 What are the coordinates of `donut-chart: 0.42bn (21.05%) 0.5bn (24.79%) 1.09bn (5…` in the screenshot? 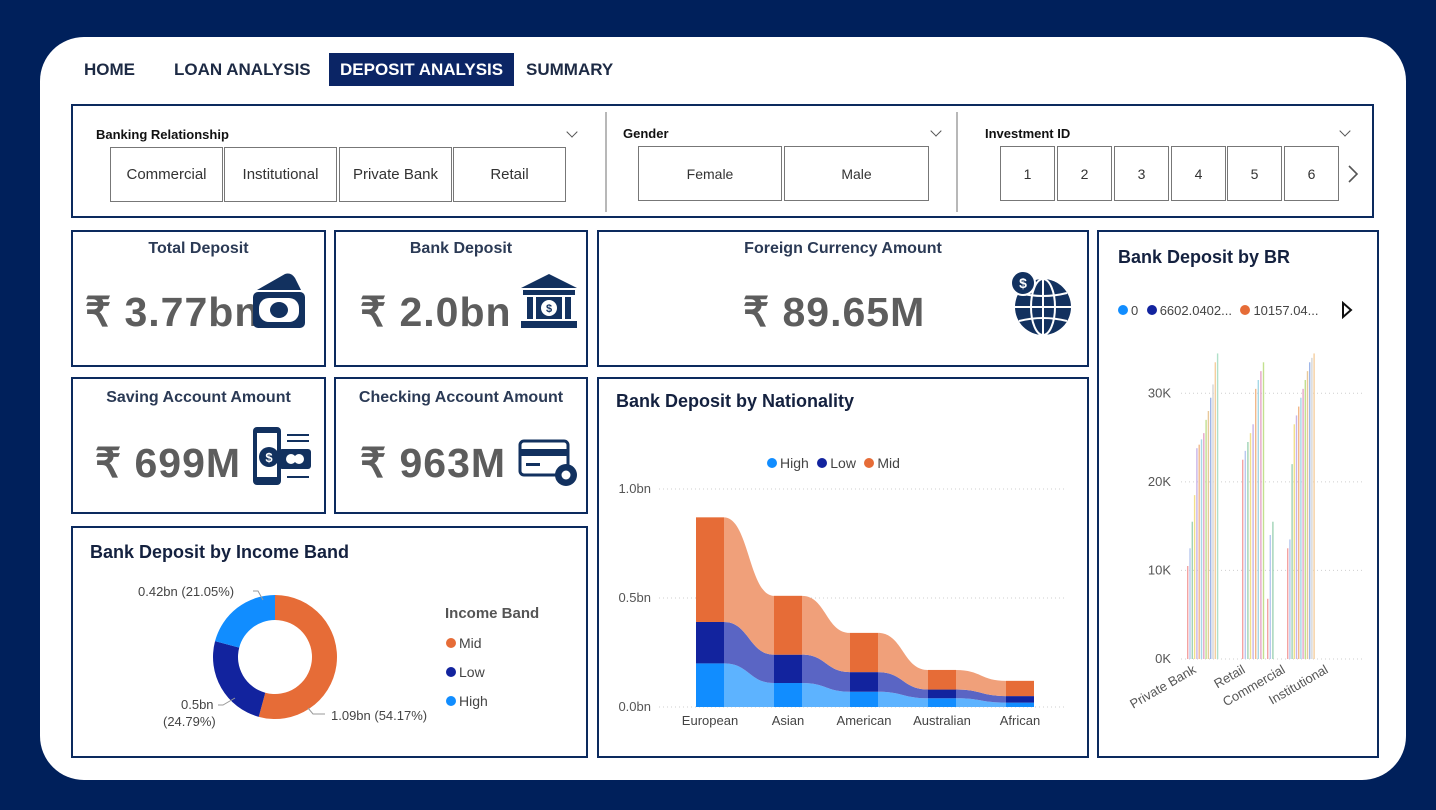 It's located at (282, 656).